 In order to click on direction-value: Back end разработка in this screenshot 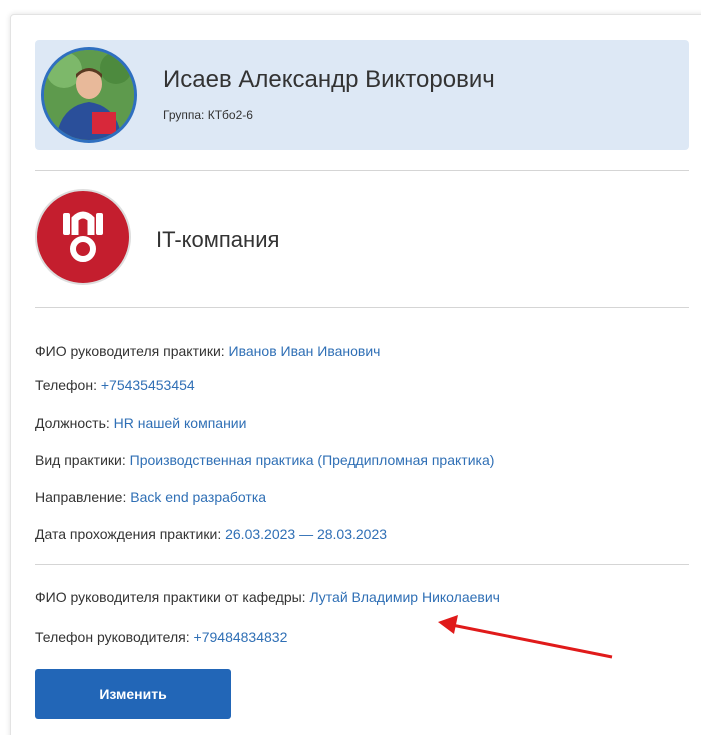, I will do `click(198, 497)`.